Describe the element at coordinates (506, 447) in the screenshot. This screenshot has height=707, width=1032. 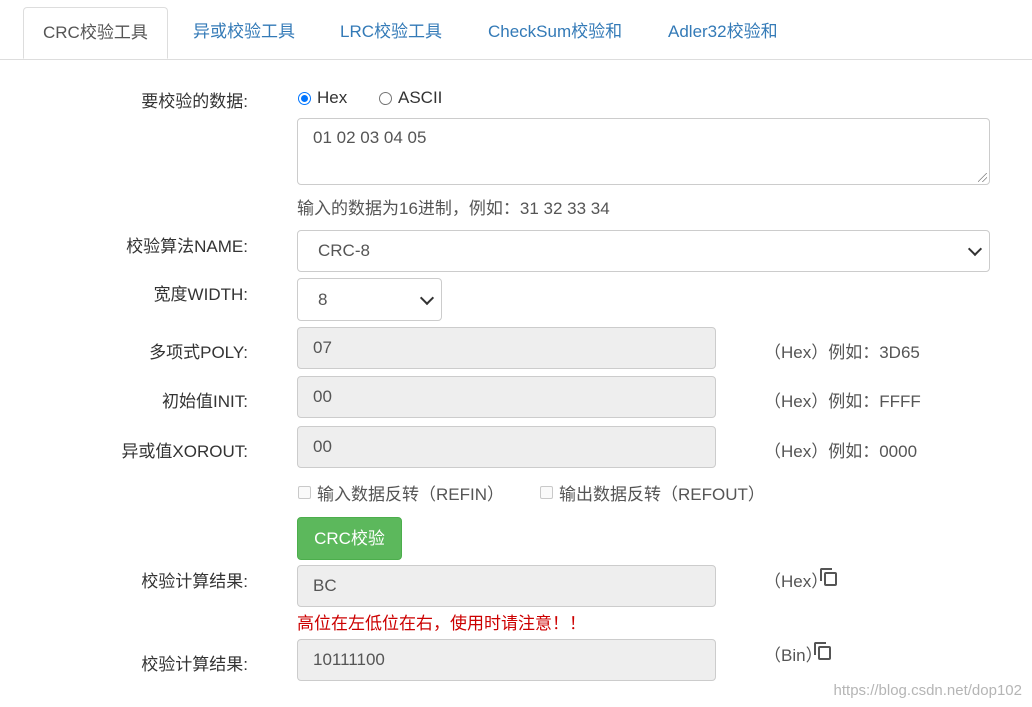
I see `xorout-input: 00` at that location.